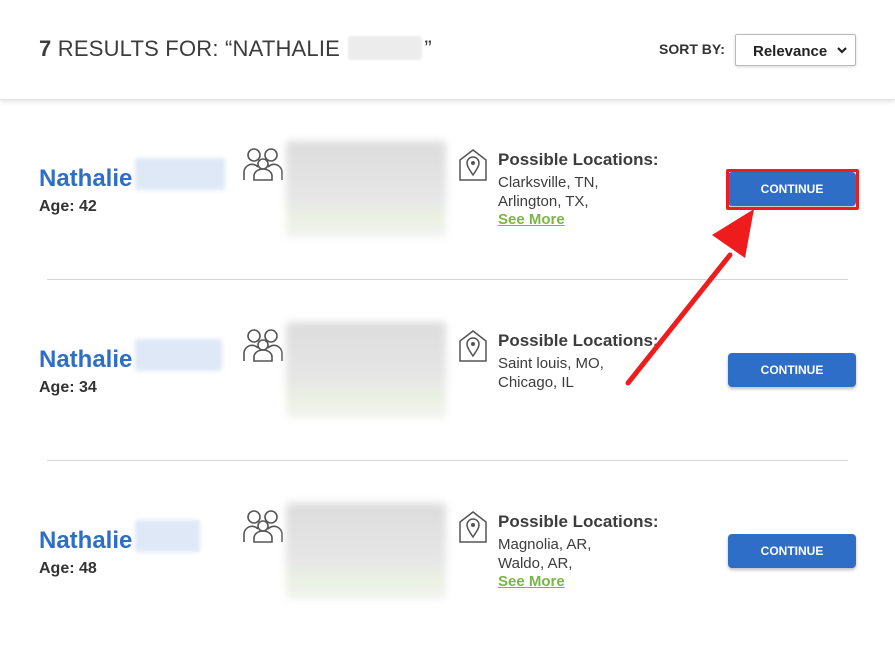  Describe the element at coordinates (45, 48) in the screenshot. I see `results-count: 7` at that location.